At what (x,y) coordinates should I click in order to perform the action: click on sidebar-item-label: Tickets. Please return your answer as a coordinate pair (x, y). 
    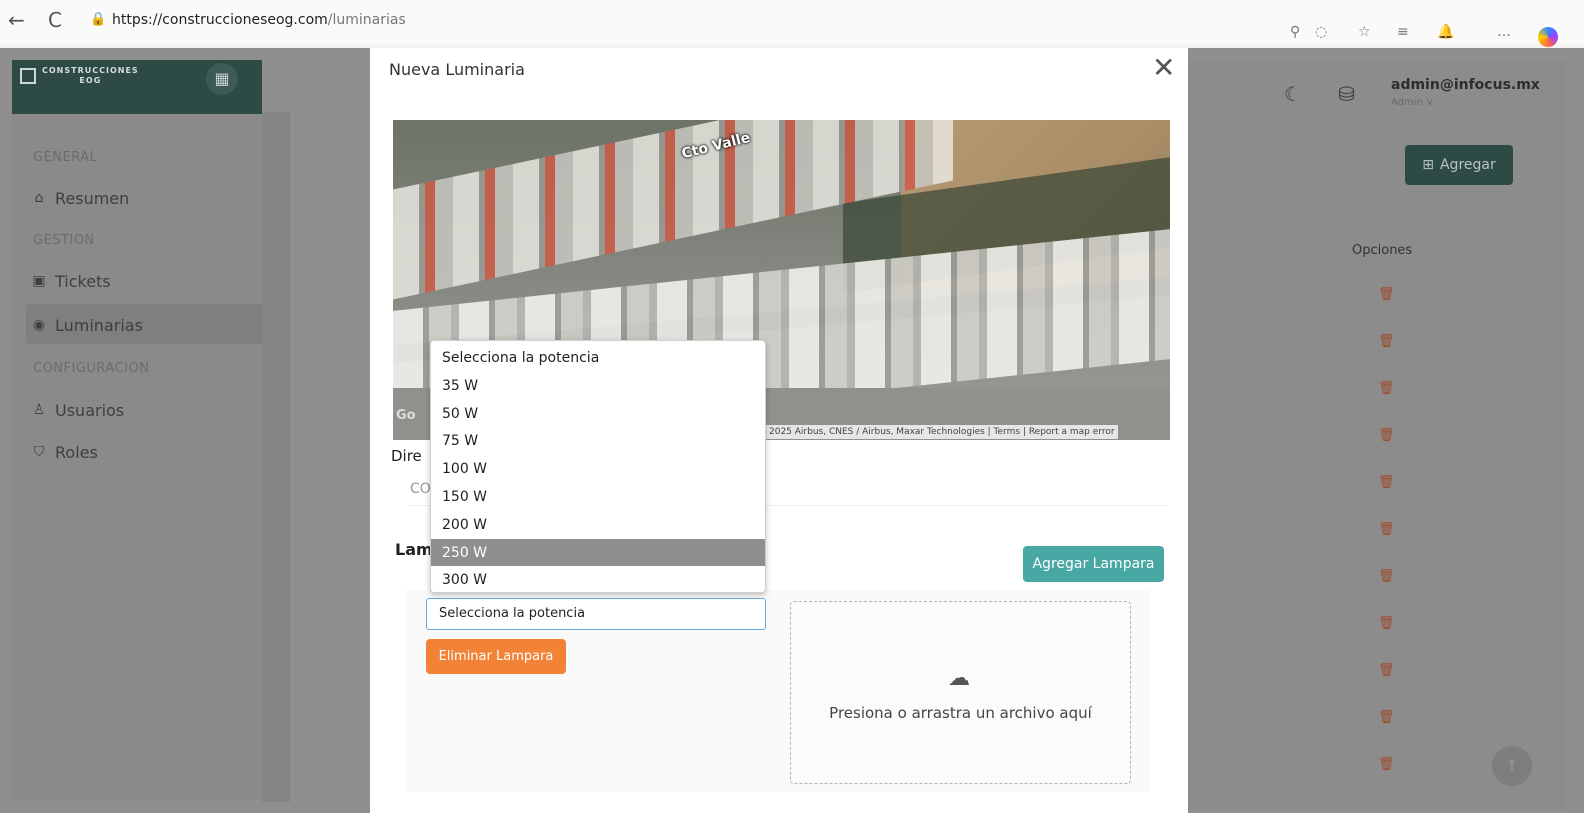
    Looking at the image, I should click on (83, 281).